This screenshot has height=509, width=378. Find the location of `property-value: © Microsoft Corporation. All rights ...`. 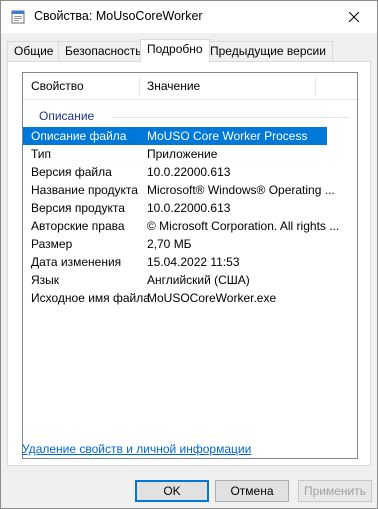

property-value: © Microsoft Corporation. All rights ... is located at coordinates (243, 226).